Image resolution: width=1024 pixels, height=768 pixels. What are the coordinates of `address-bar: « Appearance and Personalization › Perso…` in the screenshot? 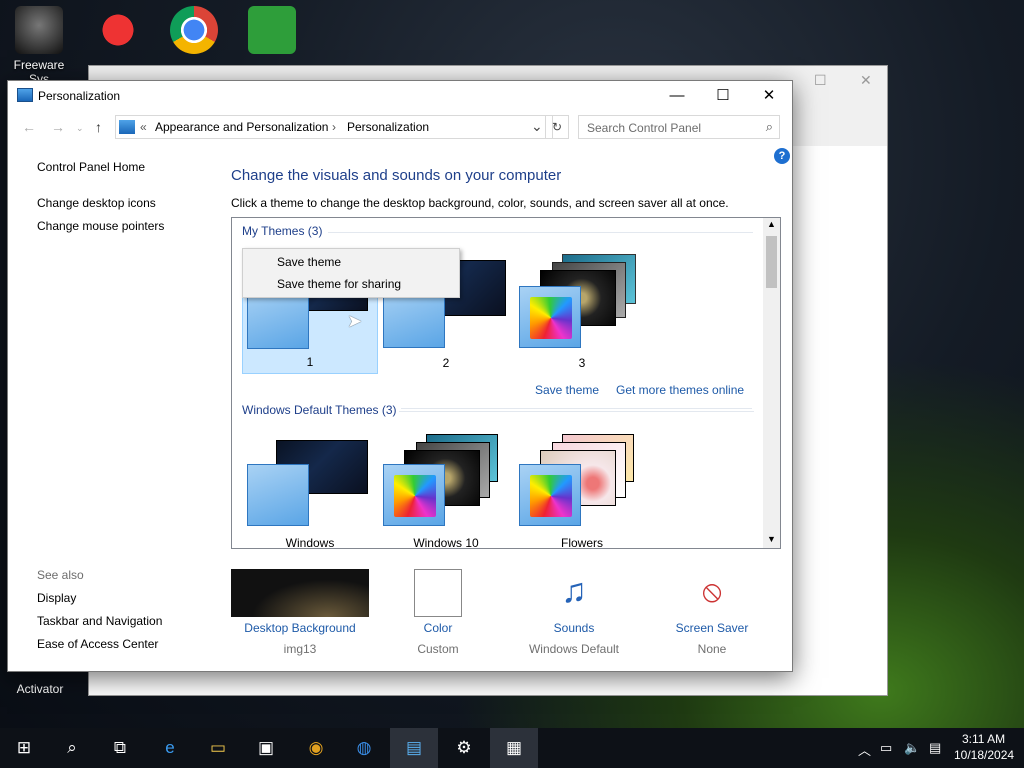 It's located at (334, 127).